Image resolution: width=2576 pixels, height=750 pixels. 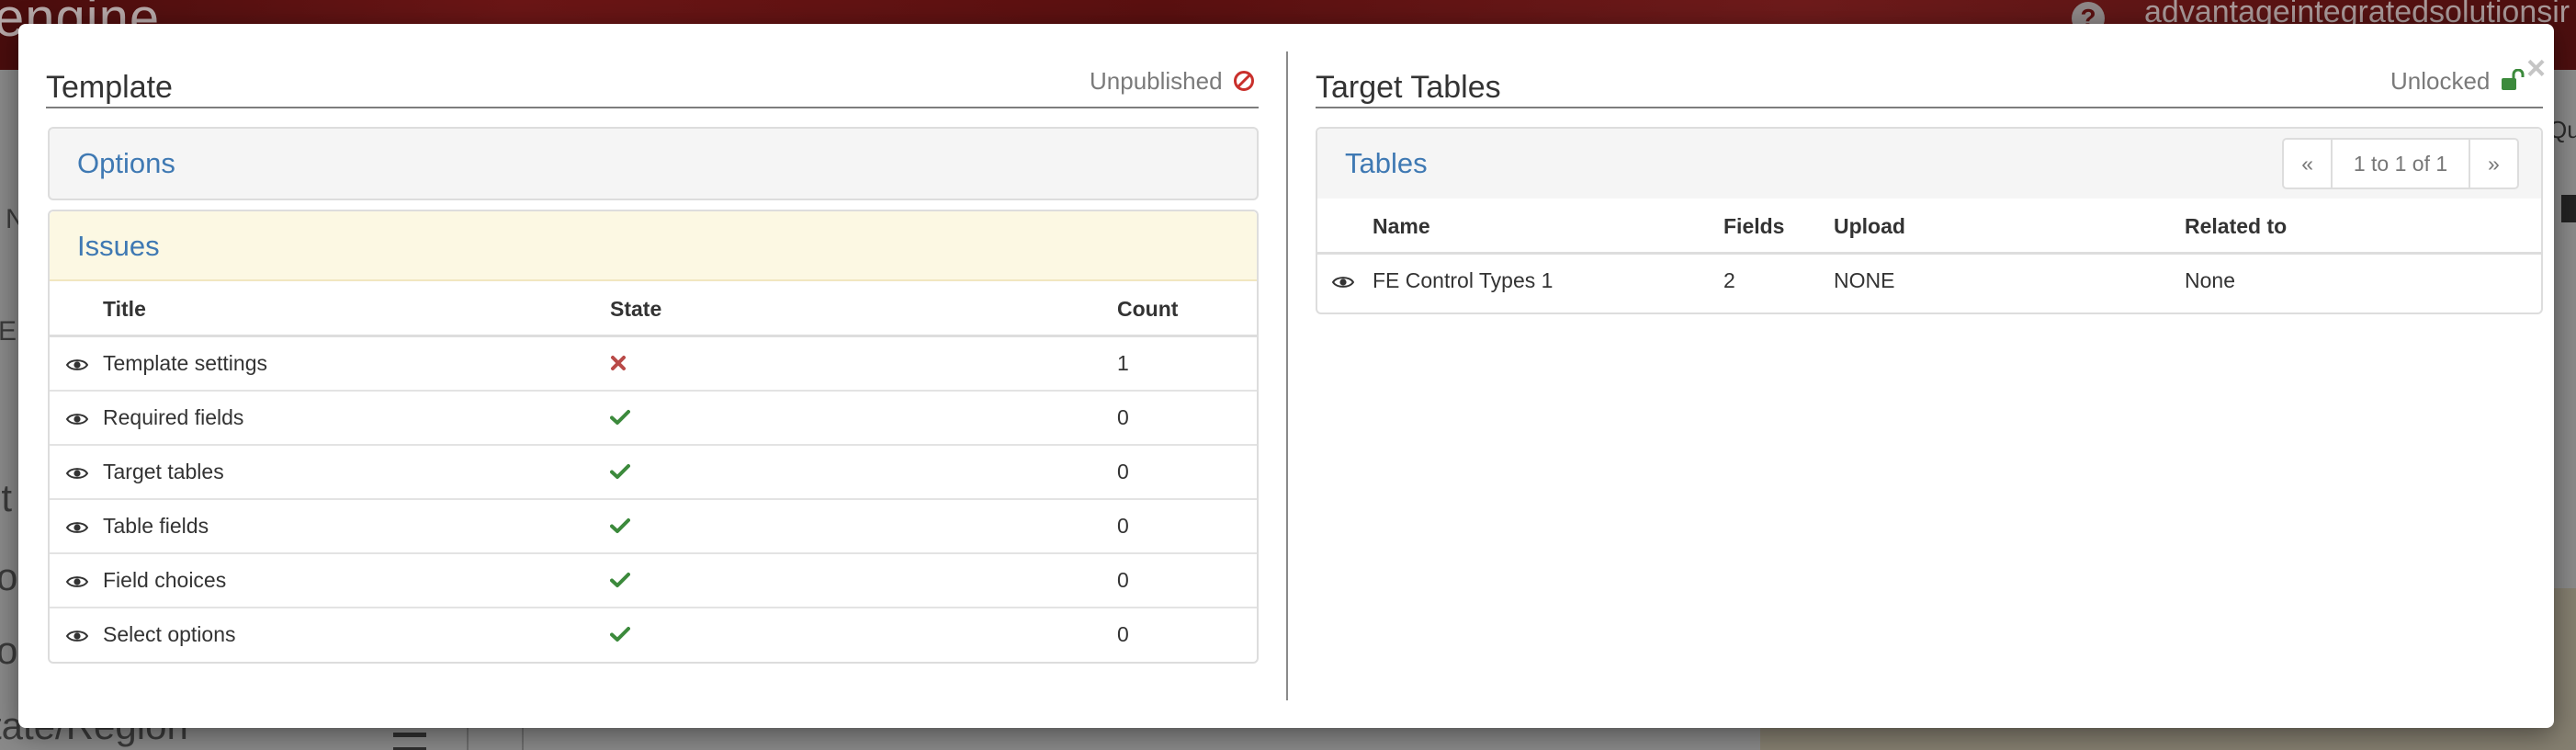 What do you see at coordinates (1929, 281) in the screenshot?
I see `table-row: FE Control Types 1 2 NONE None` at bounding box center [1929, 281].